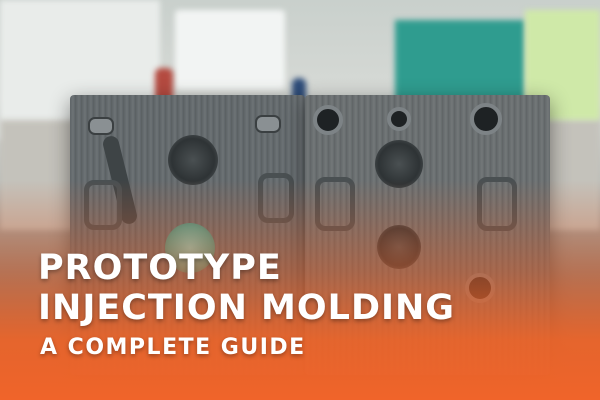  Describe the element at coordinates (173, 347) in the screenshot. I see `subtitle: A COMPLETE GUIDE` at that location.